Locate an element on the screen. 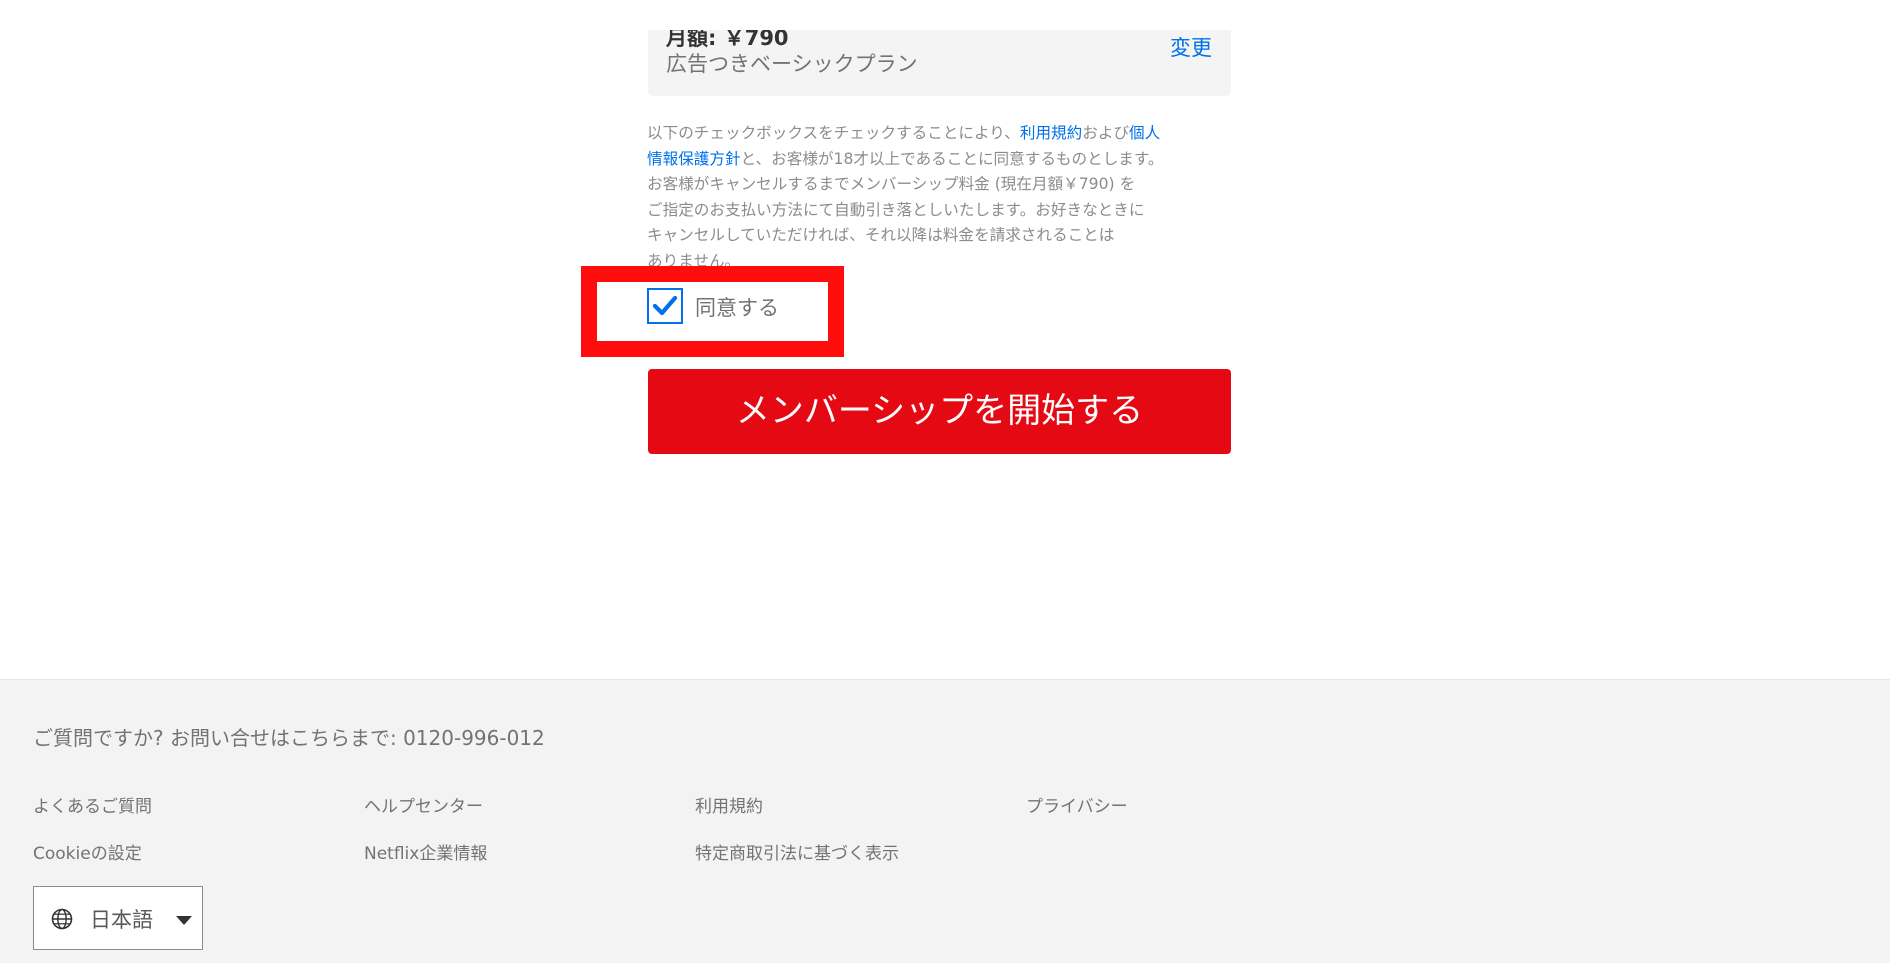 The height and width of the screenshot is (963, 1890). agree-label: 同意する is located at coordinates (737, 307).